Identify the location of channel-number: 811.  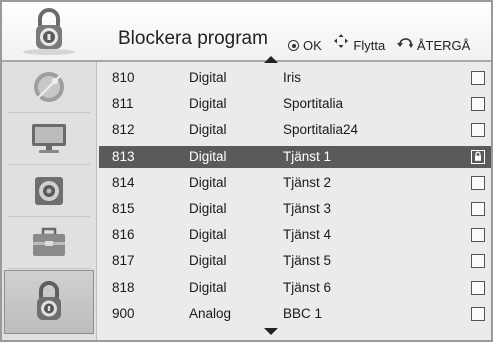
(123, 104).